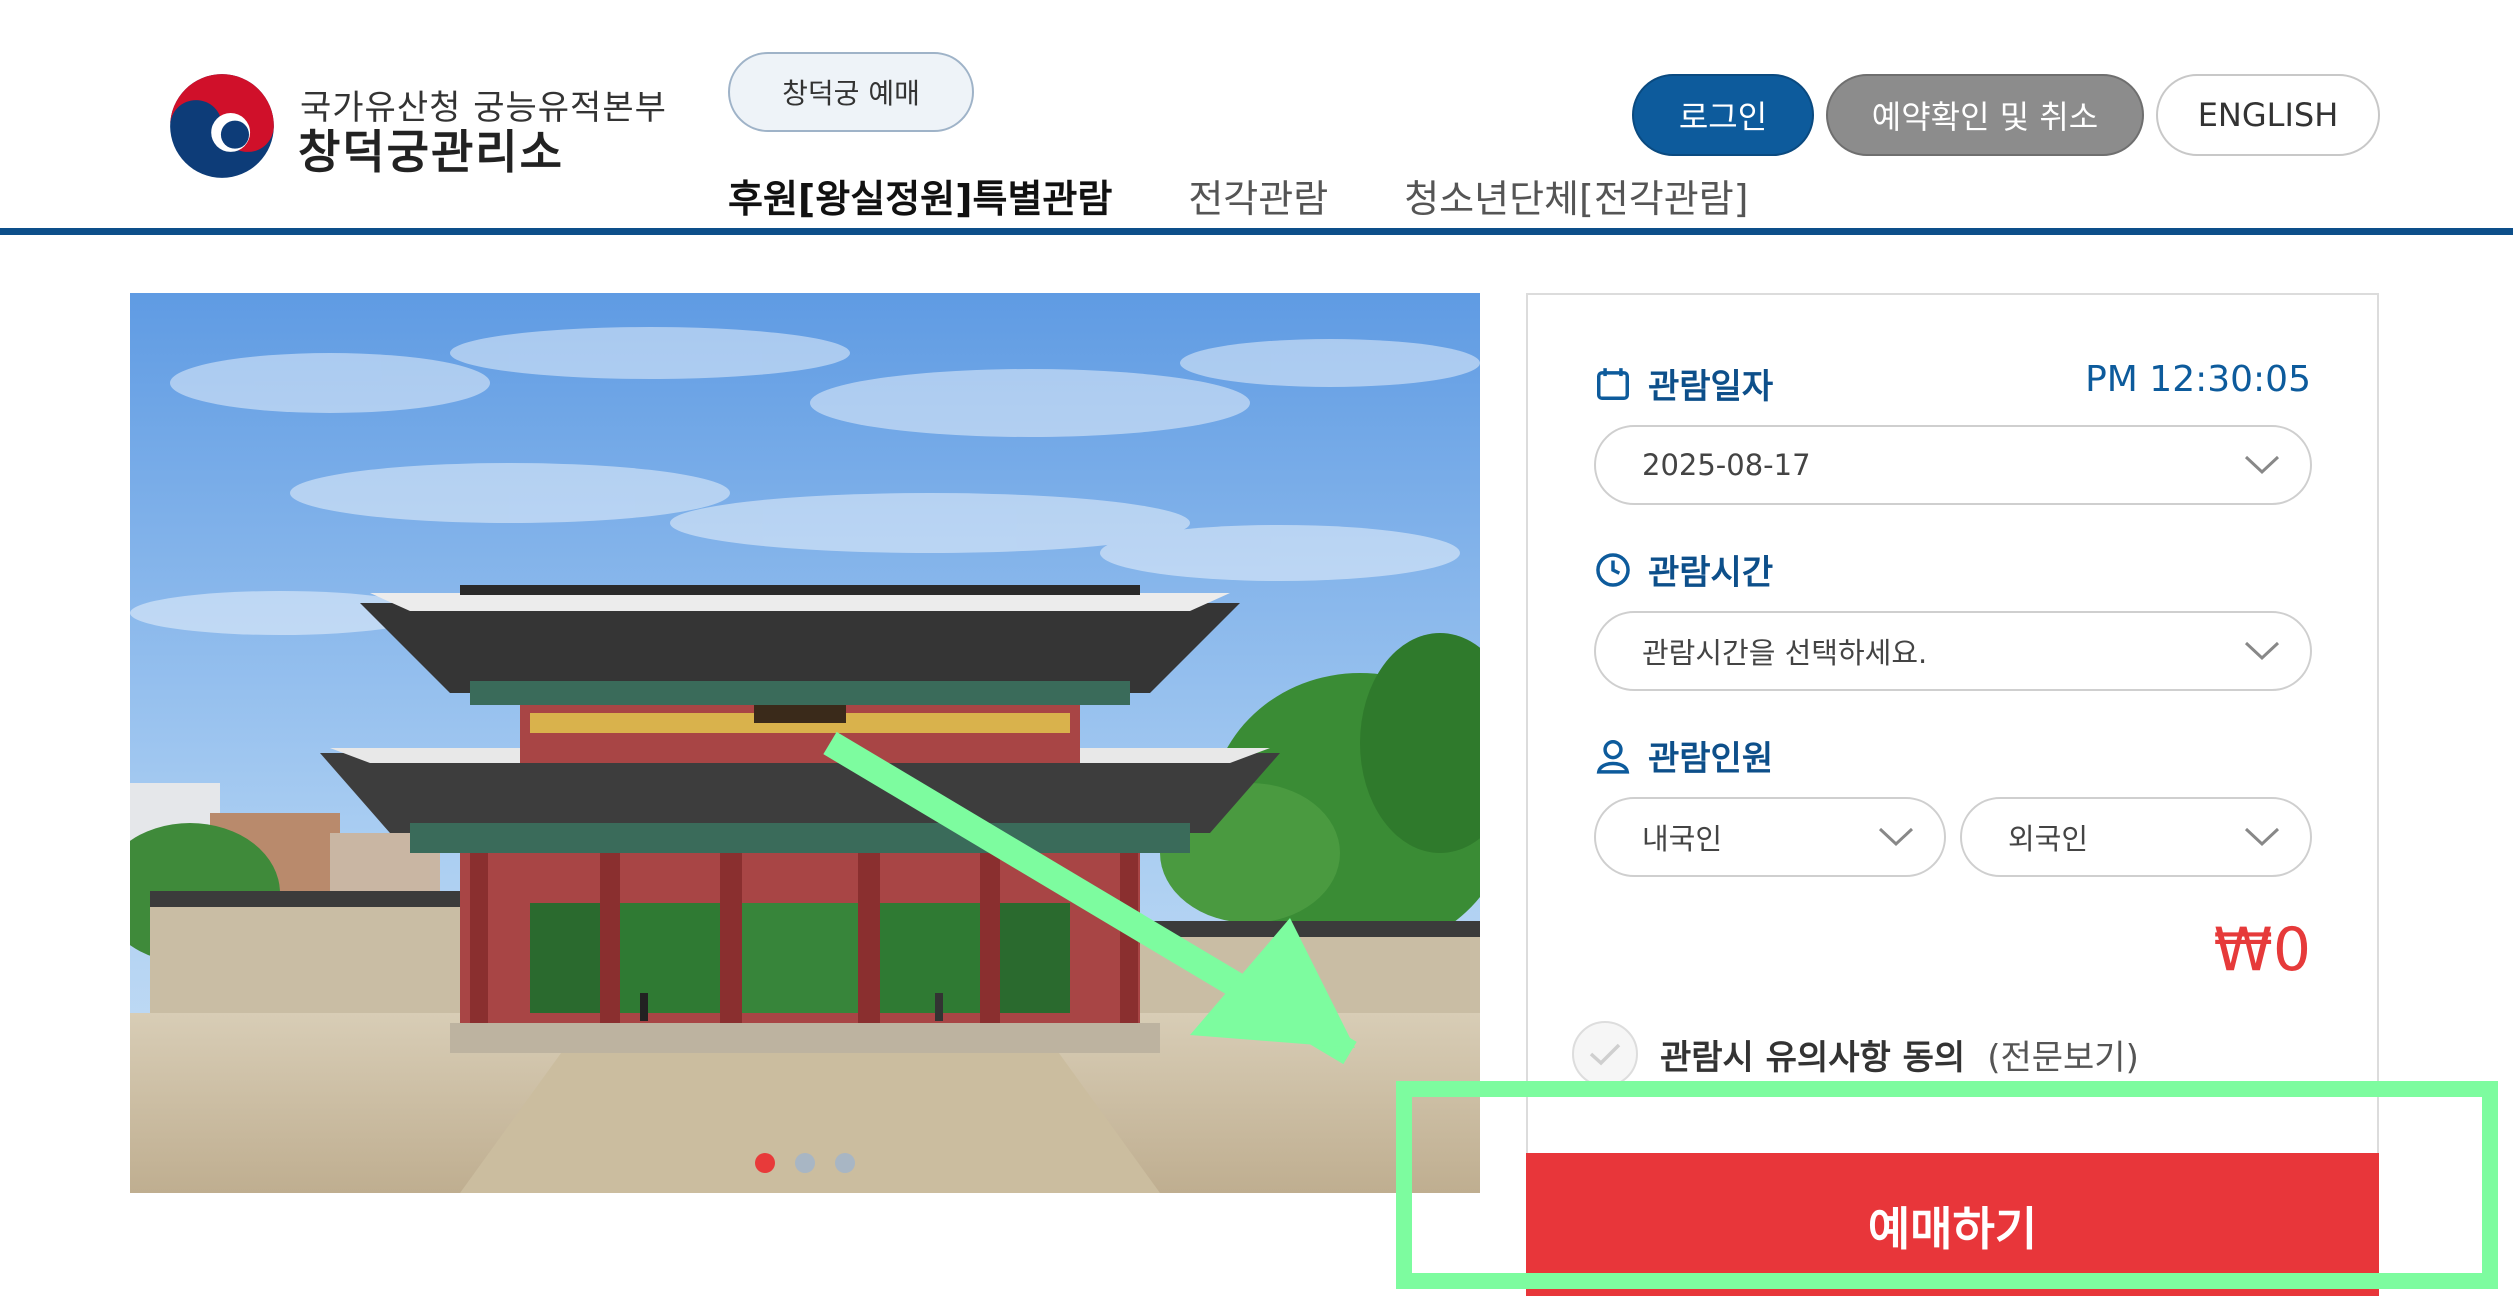  I want to click on visit-time-select: 관람시간을 선택하세요., so click(1953, 651).